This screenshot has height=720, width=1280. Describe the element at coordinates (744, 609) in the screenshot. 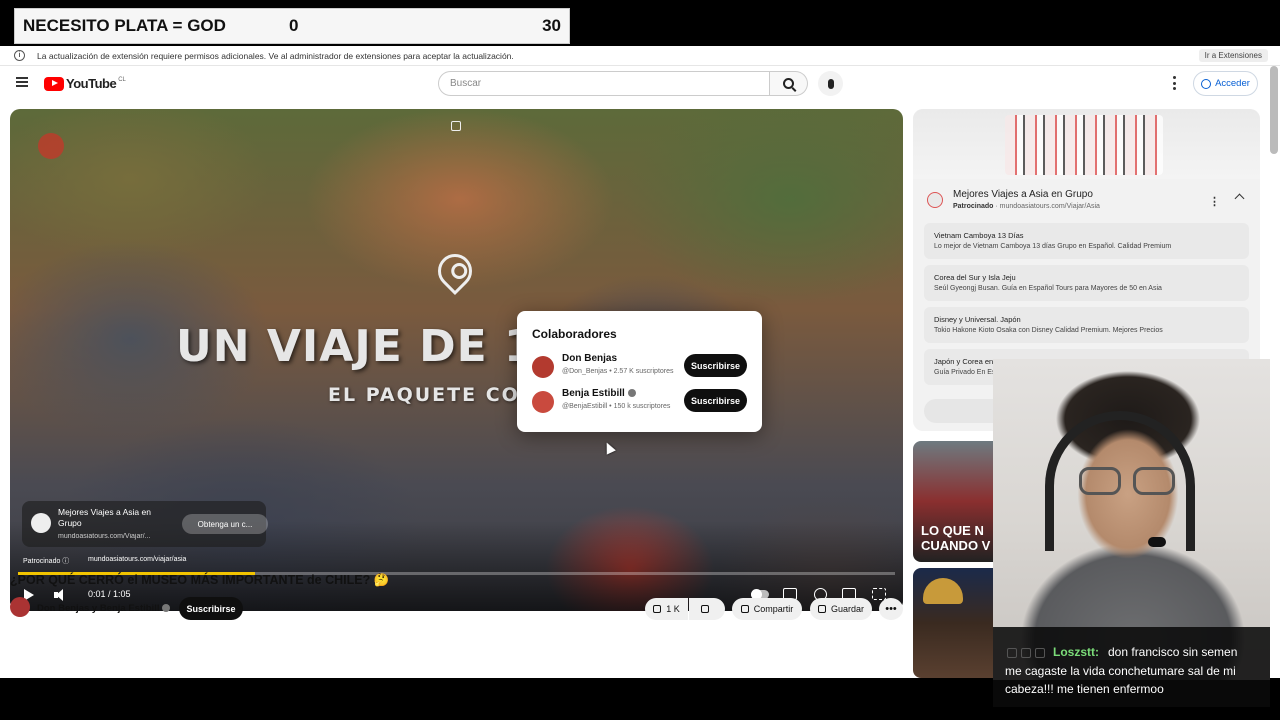

I see `share-arrow-icon` at that location.